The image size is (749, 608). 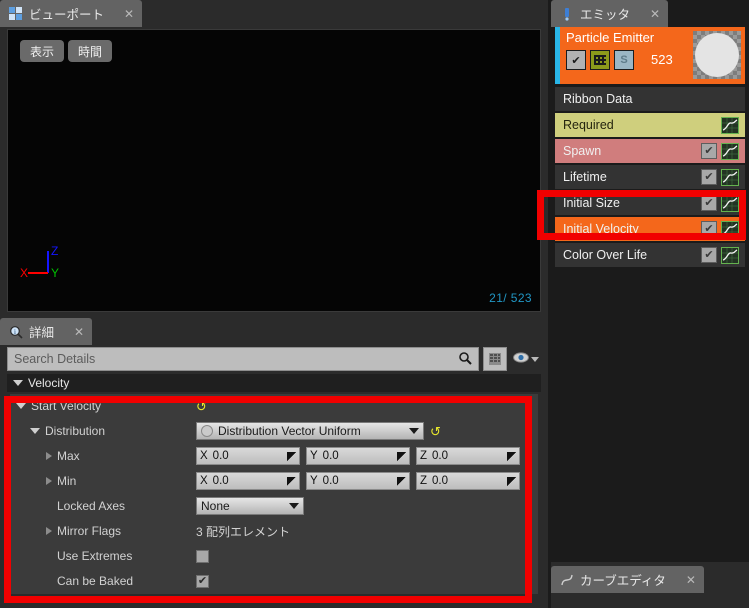 I want to click on tab-details: i 詳細 ✕, so click(x=46, y=331).